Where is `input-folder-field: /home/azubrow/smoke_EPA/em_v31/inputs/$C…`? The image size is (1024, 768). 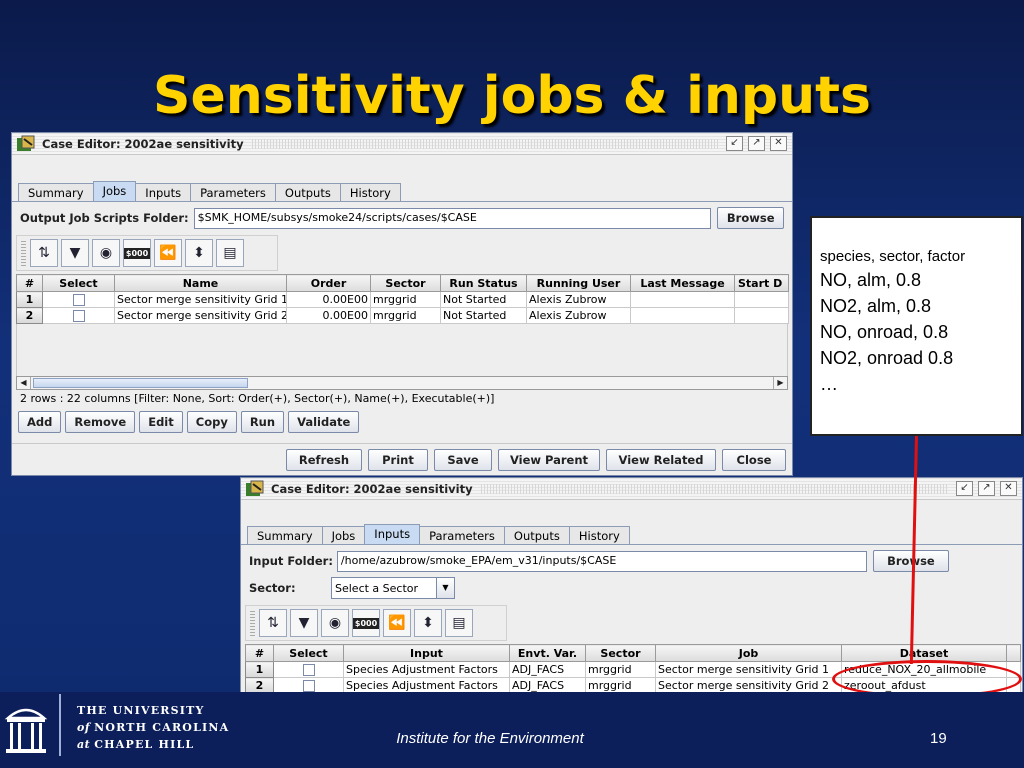
input-folder-field: /home/azubrow/smoke_EPA/em_v31/inputs/$C… is located at coordinates (601, 561).